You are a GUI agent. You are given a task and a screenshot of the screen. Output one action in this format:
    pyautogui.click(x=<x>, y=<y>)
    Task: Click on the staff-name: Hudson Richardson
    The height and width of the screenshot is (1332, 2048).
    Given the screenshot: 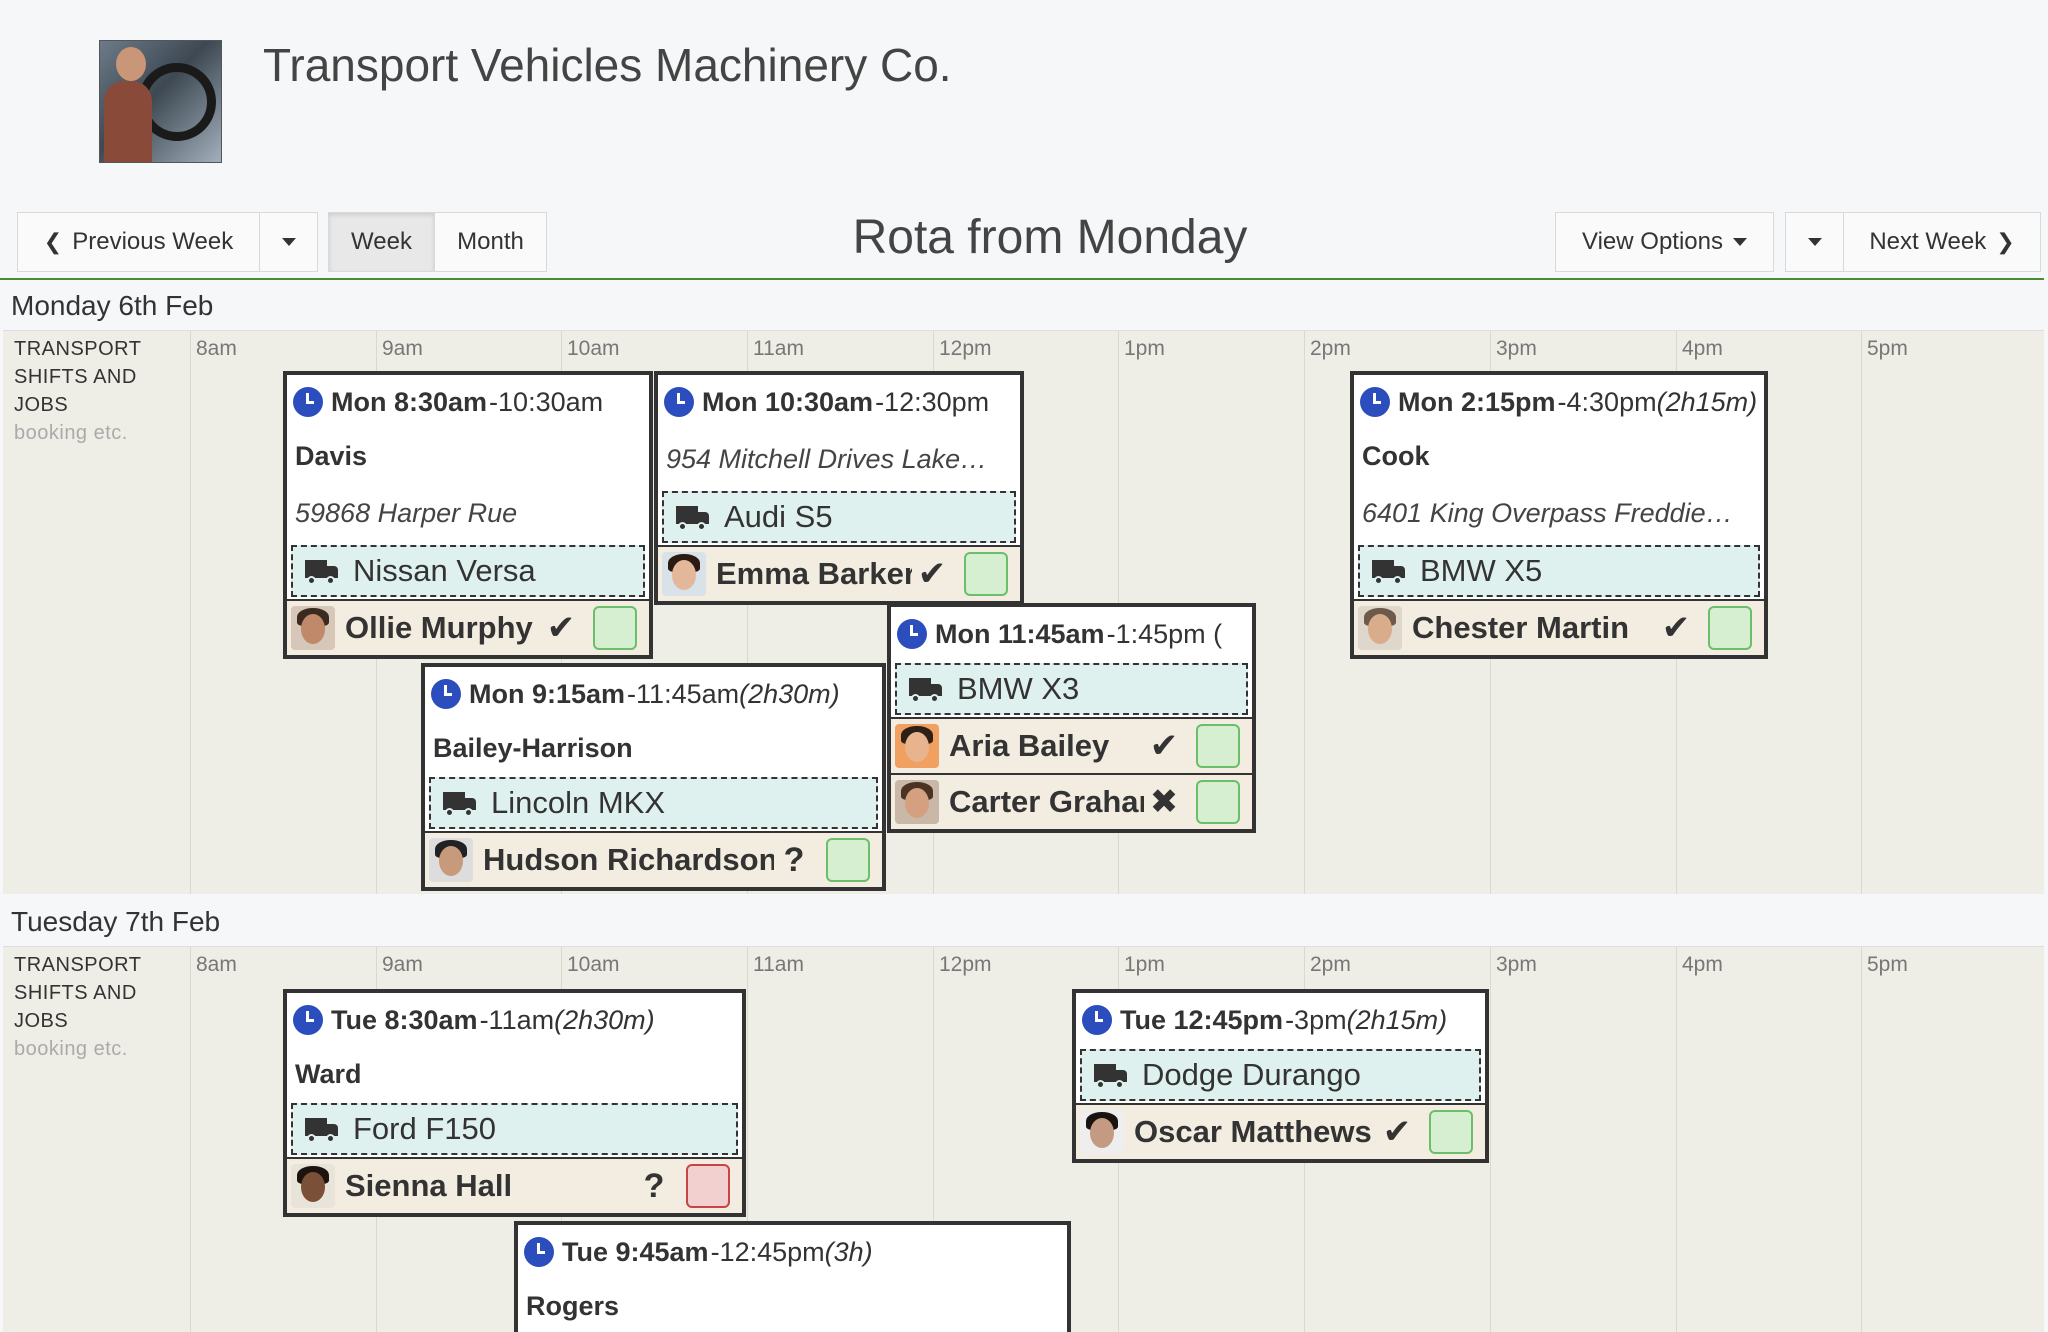 What is the action you would take?
    pyautogui.click(x=628, y=859)
    